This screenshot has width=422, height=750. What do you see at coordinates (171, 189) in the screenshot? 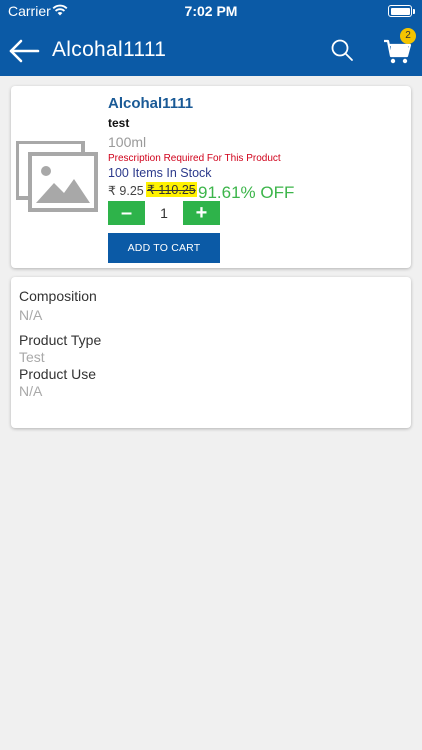
I see `mrp-price: ₹ 110.25` at bounding box center [171, 189].